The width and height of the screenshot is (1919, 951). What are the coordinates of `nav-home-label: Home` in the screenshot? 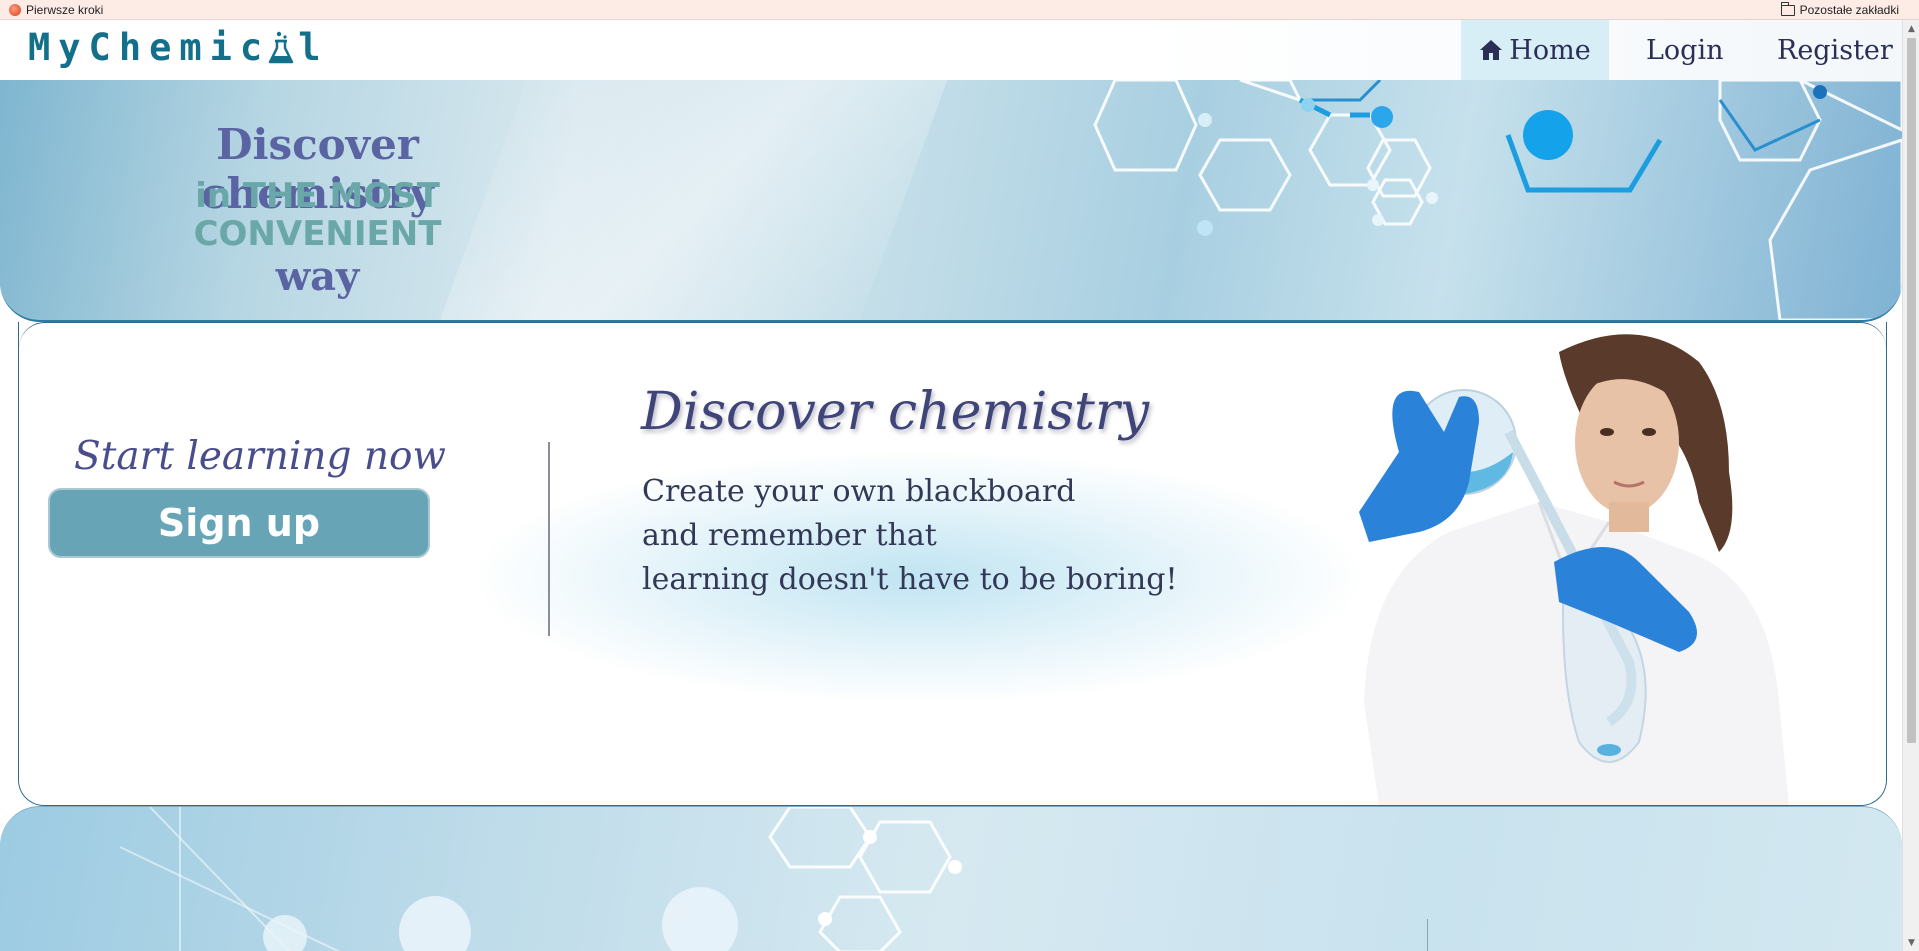 It's located at (1550, 50).